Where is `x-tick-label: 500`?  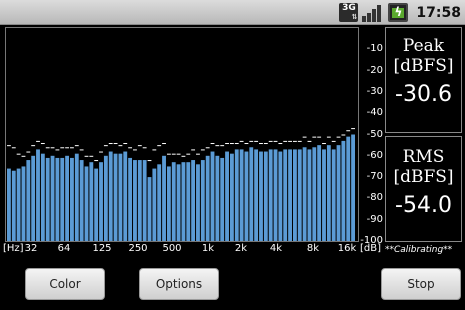 x-tick-label: 500 is located at coordinates (172, 248).